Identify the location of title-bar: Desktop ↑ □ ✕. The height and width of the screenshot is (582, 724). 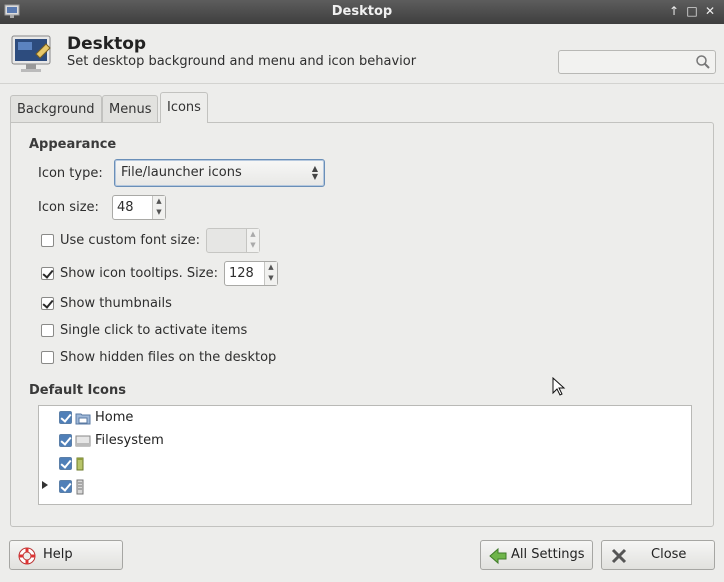
(362, 12).